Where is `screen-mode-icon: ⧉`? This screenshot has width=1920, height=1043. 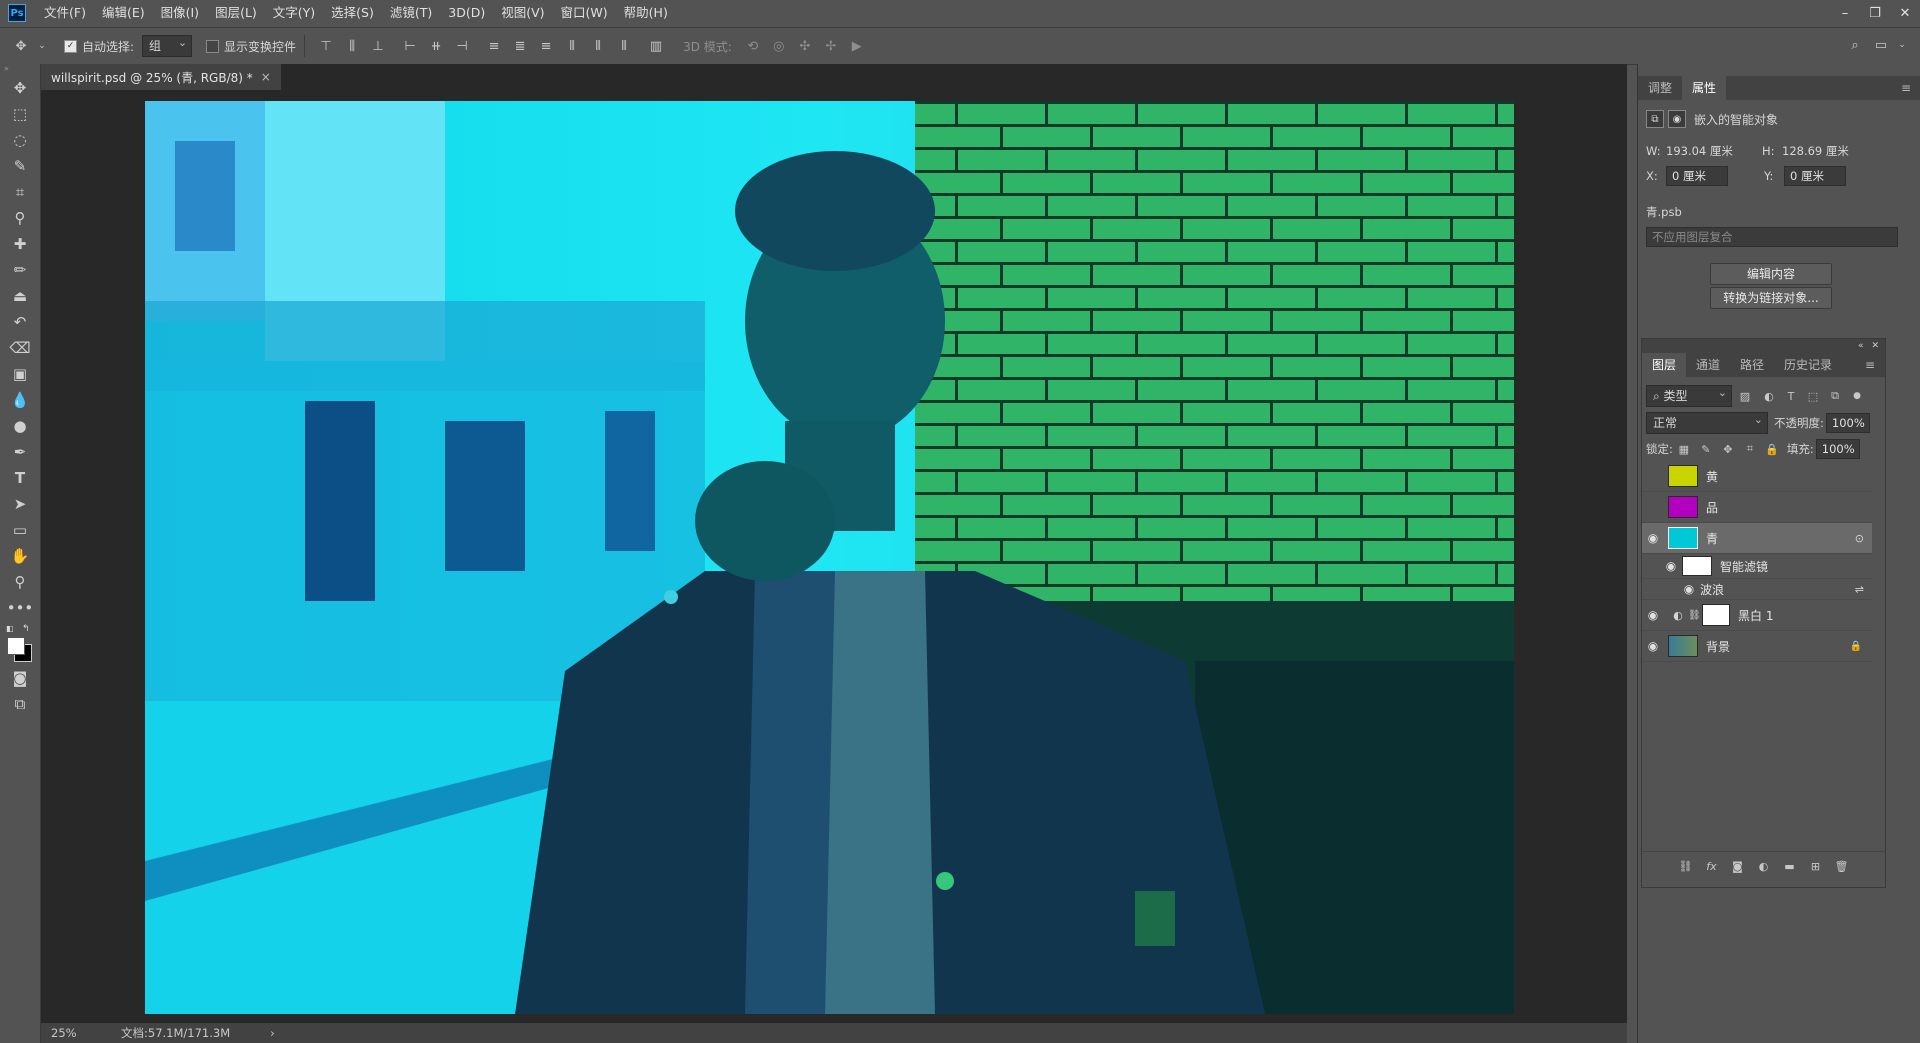
screen-mode-icon: ⧉ is located at coordinates (20, 704).